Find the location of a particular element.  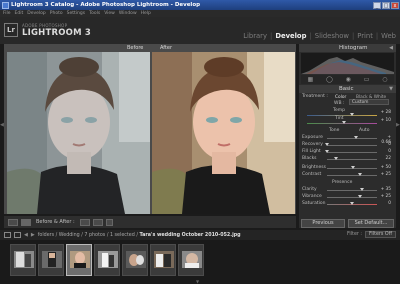

exposure-slider is located at coordinates (352, 138).